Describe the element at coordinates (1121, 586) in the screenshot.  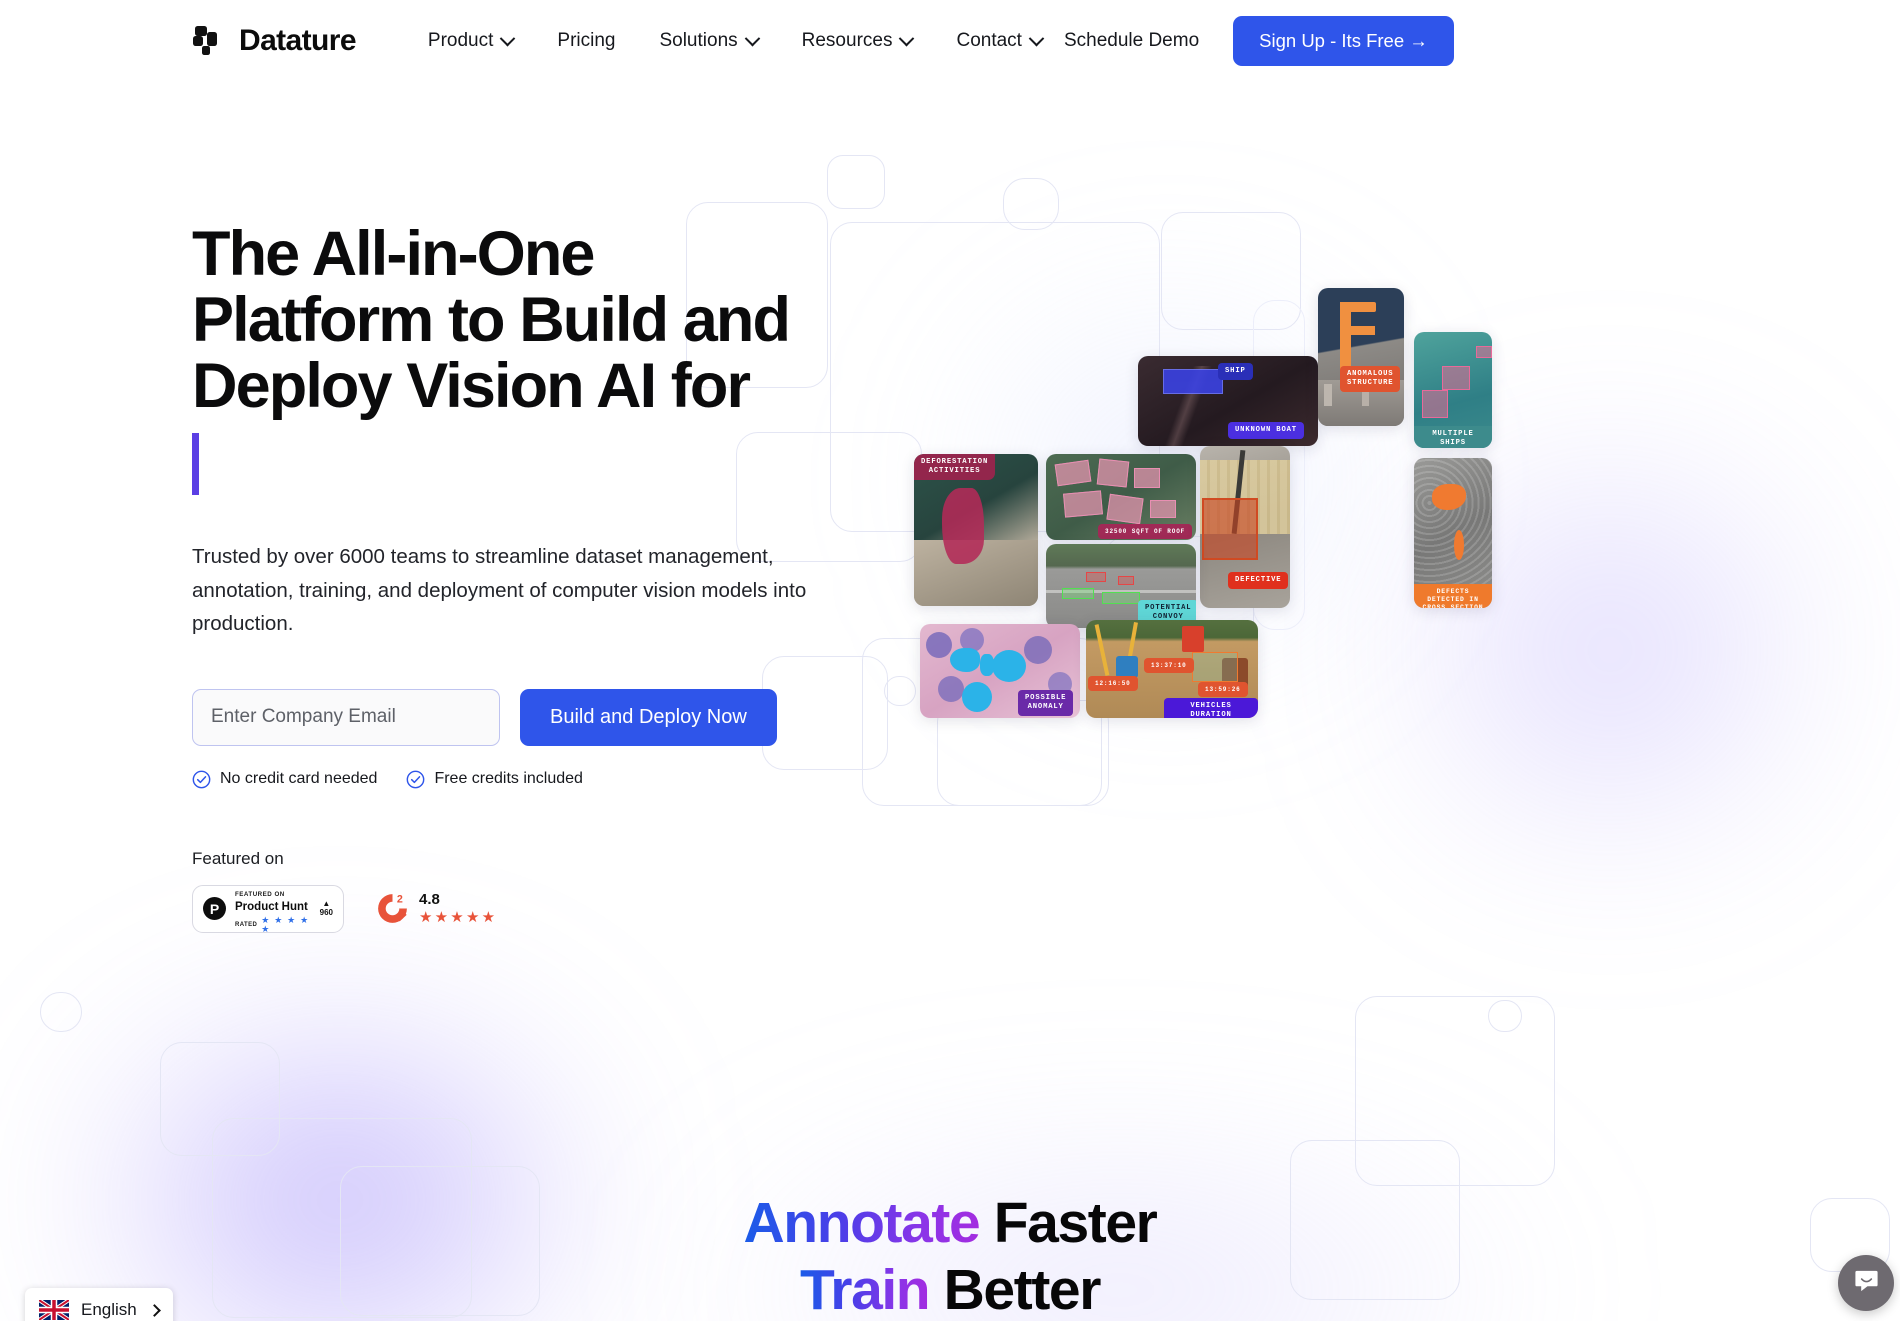
I see `tile-potential-convoy: POTENTIAL CONVOY` at that location.